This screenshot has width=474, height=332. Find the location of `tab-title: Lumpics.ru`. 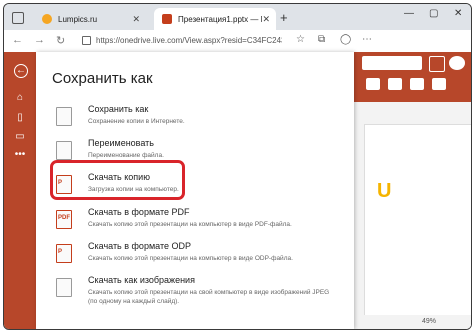

tab-title: Lumpics.ru is located at coordinates (78, 19).